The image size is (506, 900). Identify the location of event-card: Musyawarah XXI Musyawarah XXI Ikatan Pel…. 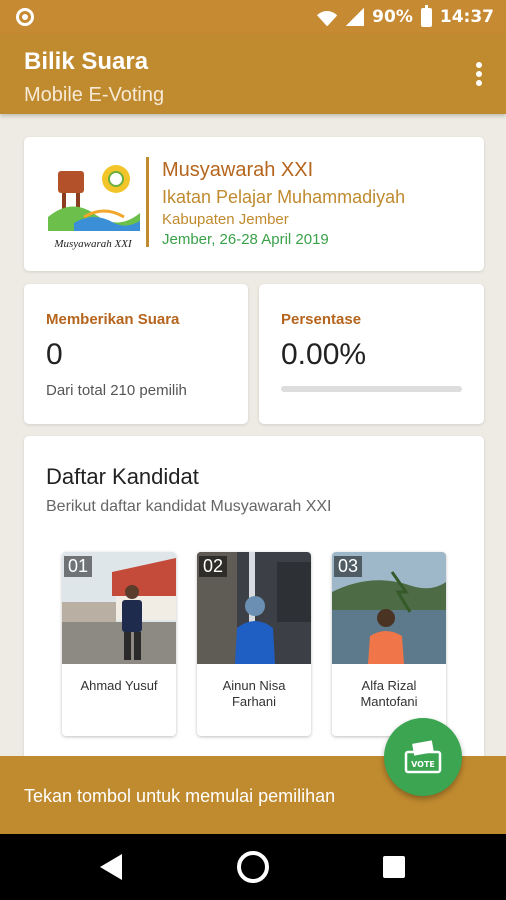
(254, 204).